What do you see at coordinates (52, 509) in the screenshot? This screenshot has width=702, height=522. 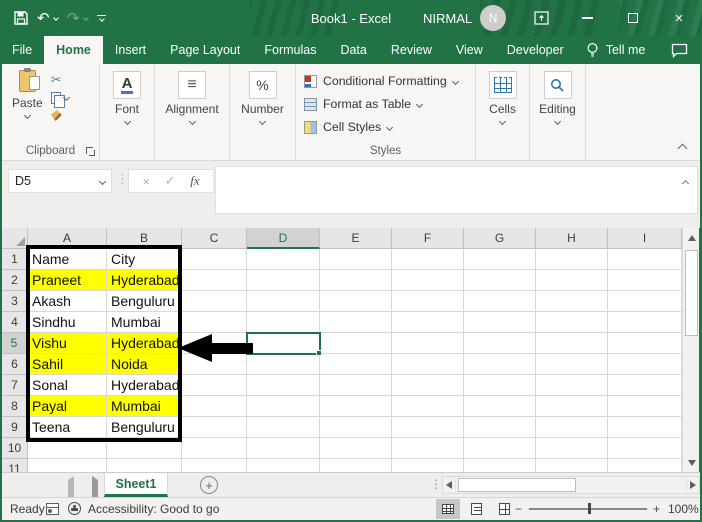 I see `macro-record-icon` at bounding box center [52, 509].